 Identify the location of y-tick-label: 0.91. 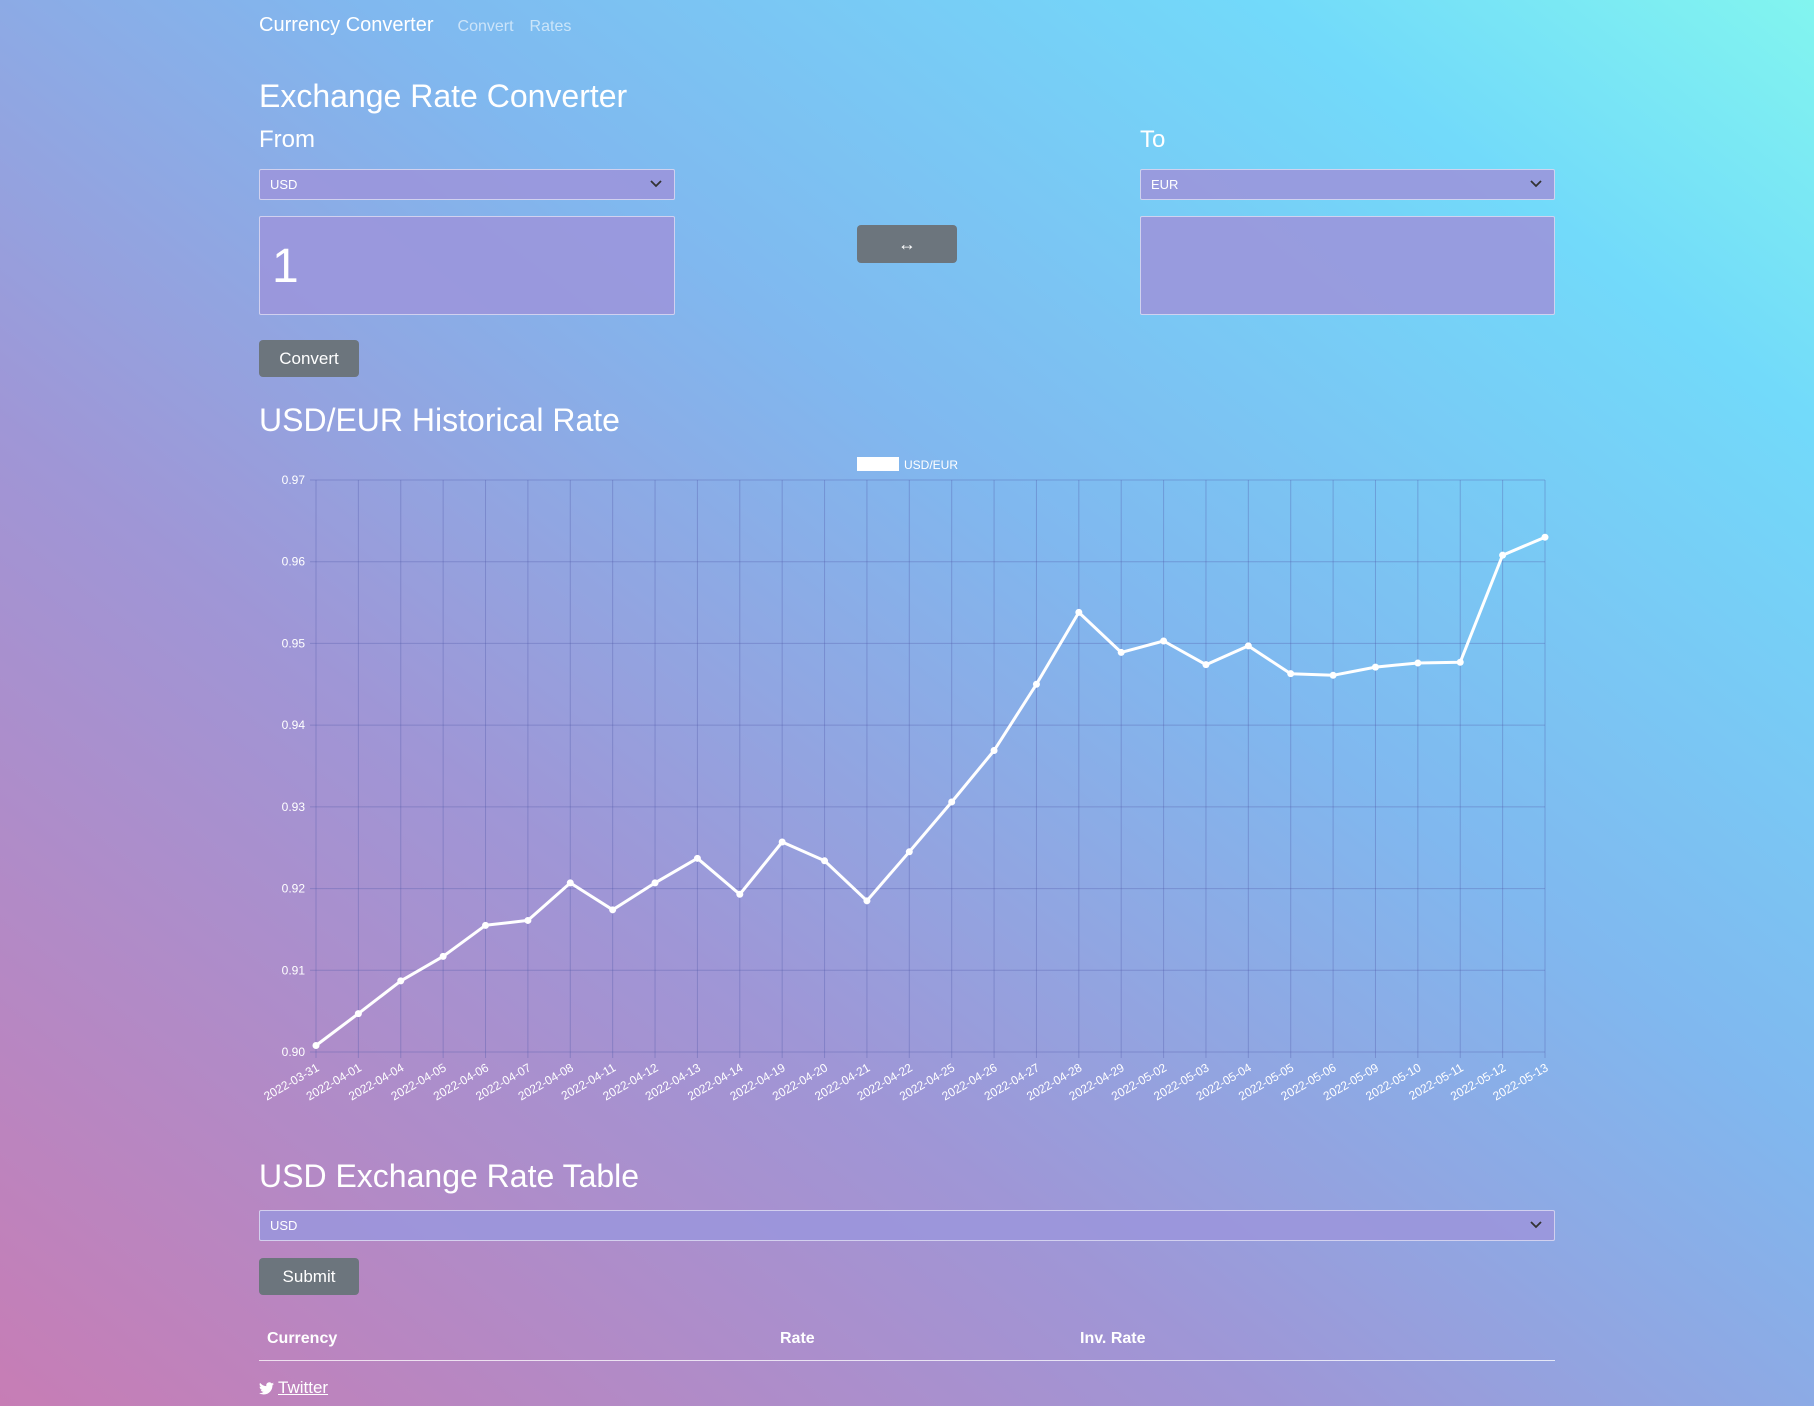
(294, 970).